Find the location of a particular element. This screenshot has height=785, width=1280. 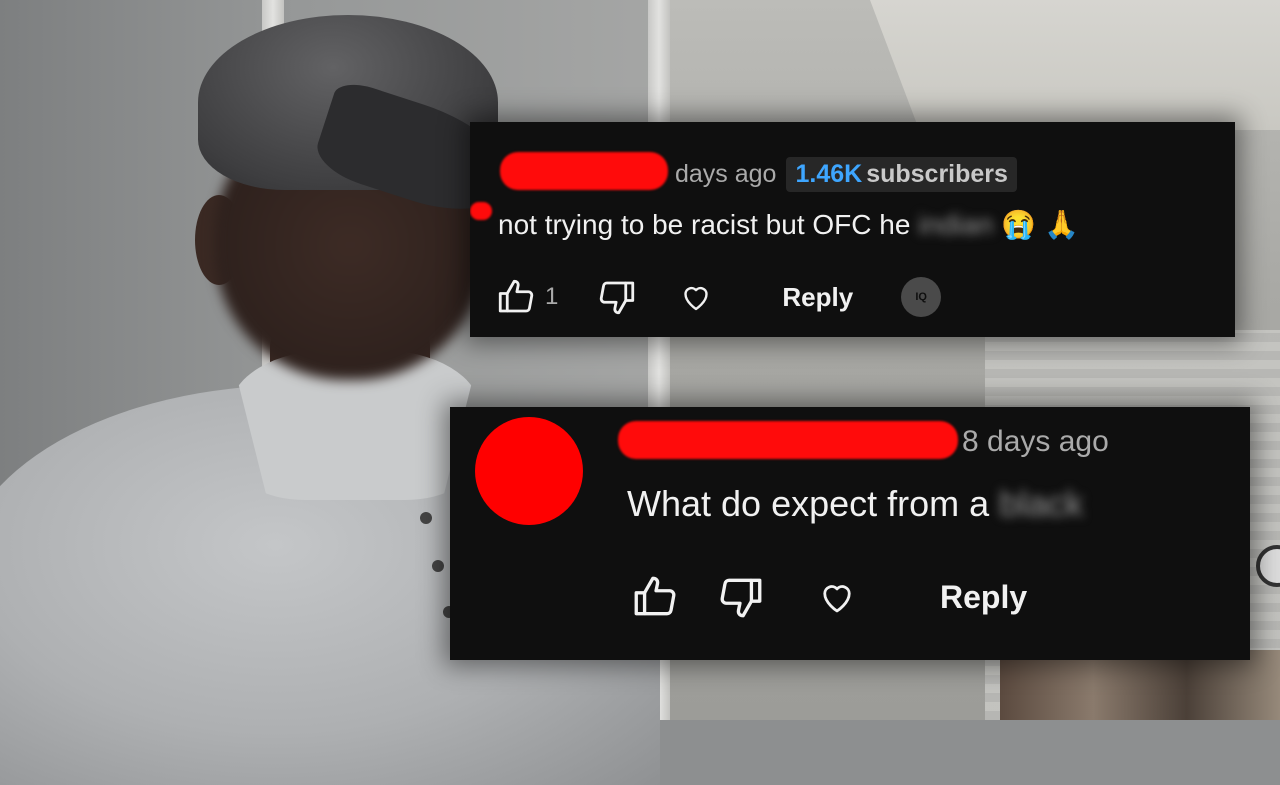

timestamp: days ago is located at coordinates (726, 174).